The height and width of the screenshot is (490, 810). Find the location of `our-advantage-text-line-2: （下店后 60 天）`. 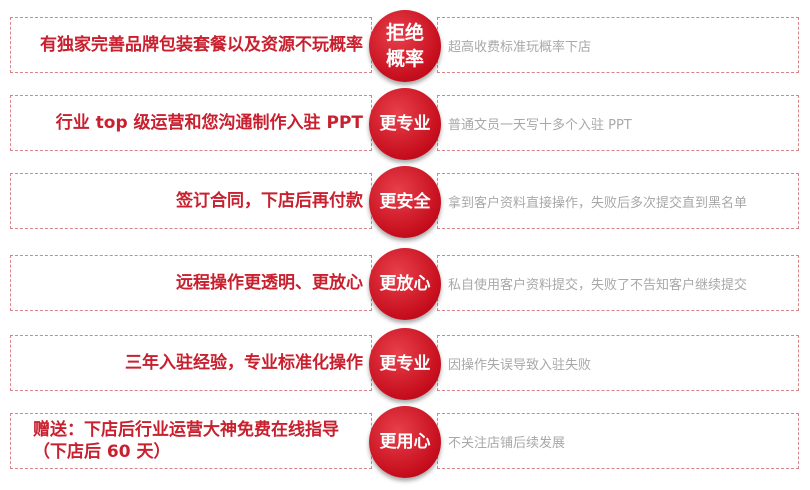

our-advantage-text-line-2: （下店后 60 天） is located at coordinates (102, 452).